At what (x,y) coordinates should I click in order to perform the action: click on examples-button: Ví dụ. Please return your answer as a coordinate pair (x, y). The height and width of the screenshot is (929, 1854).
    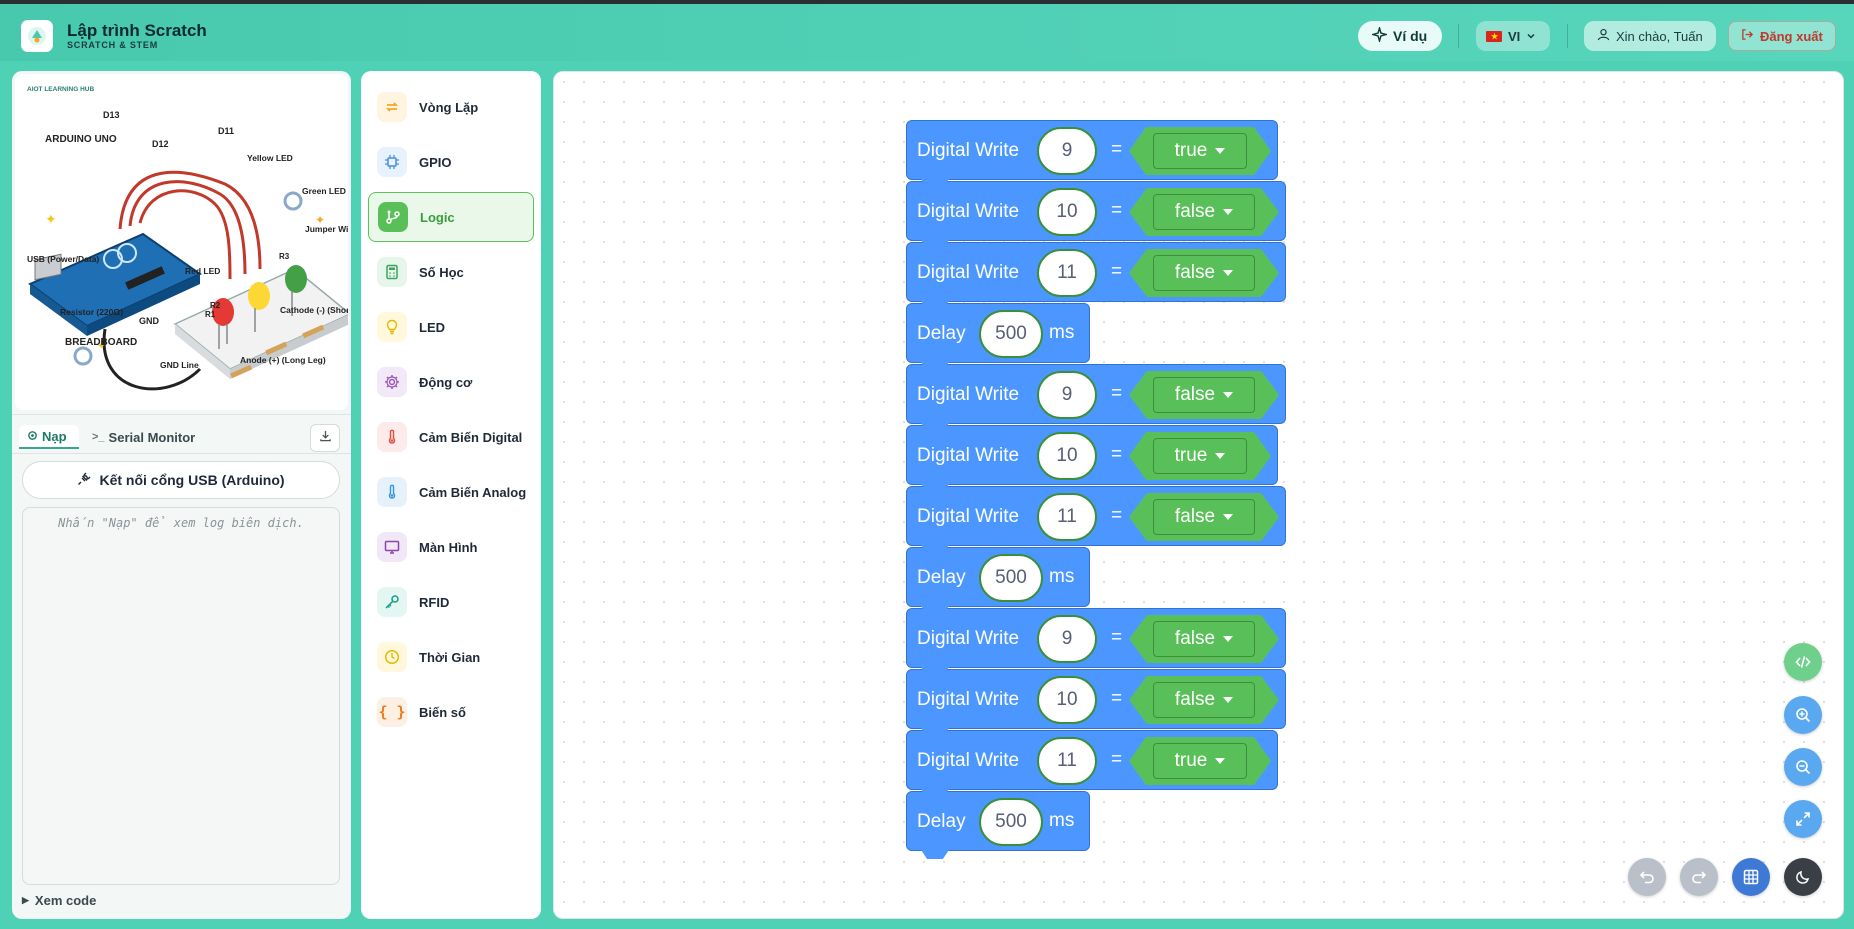
    Looking at the image, I should click on (1400, 36).